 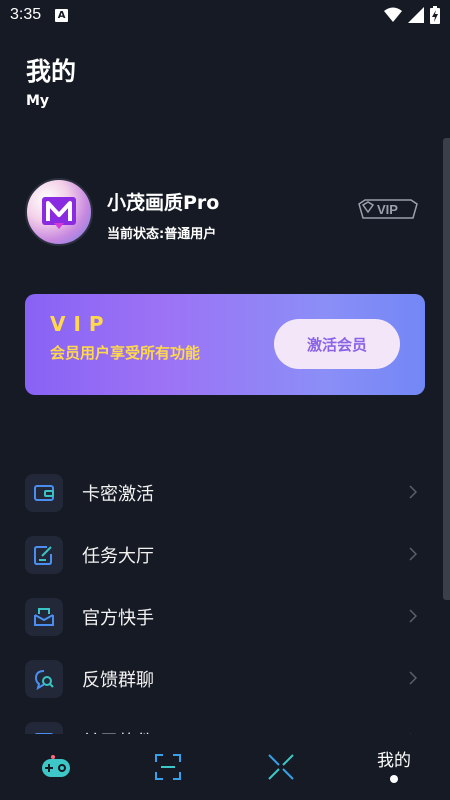 I want to click on nav-tab-tools, so click(x=281, y=767).